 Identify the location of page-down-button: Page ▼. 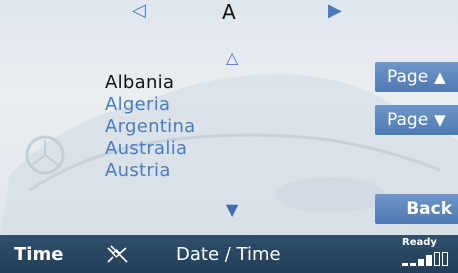
(416, 120).